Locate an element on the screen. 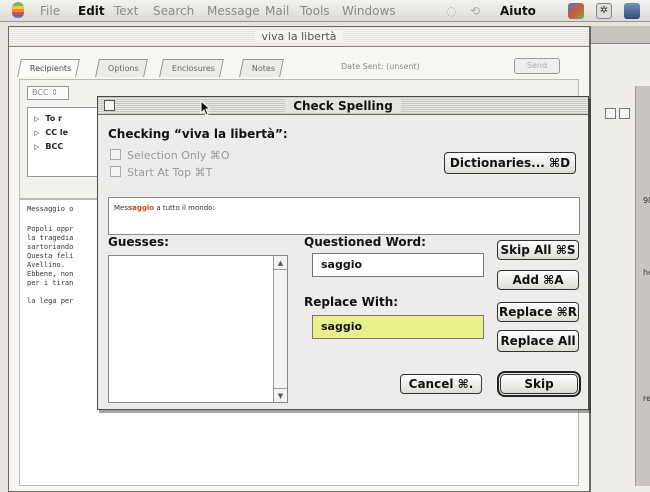 The width and height of the screenshot is (650, 492). skip-button: Skip is located at coordinates (539, 384).